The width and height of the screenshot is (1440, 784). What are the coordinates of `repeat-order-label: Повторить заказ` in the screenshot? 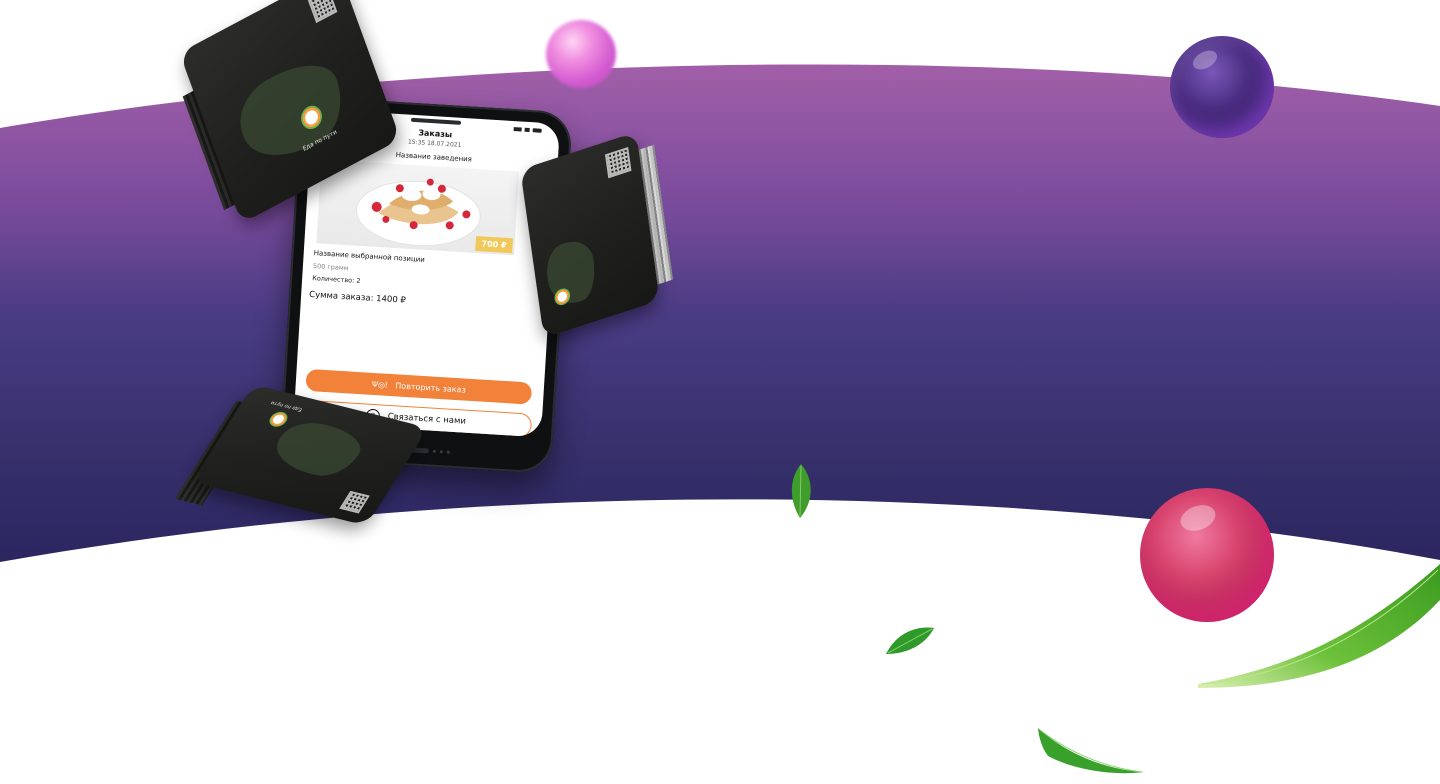 It's located at (431, 387).